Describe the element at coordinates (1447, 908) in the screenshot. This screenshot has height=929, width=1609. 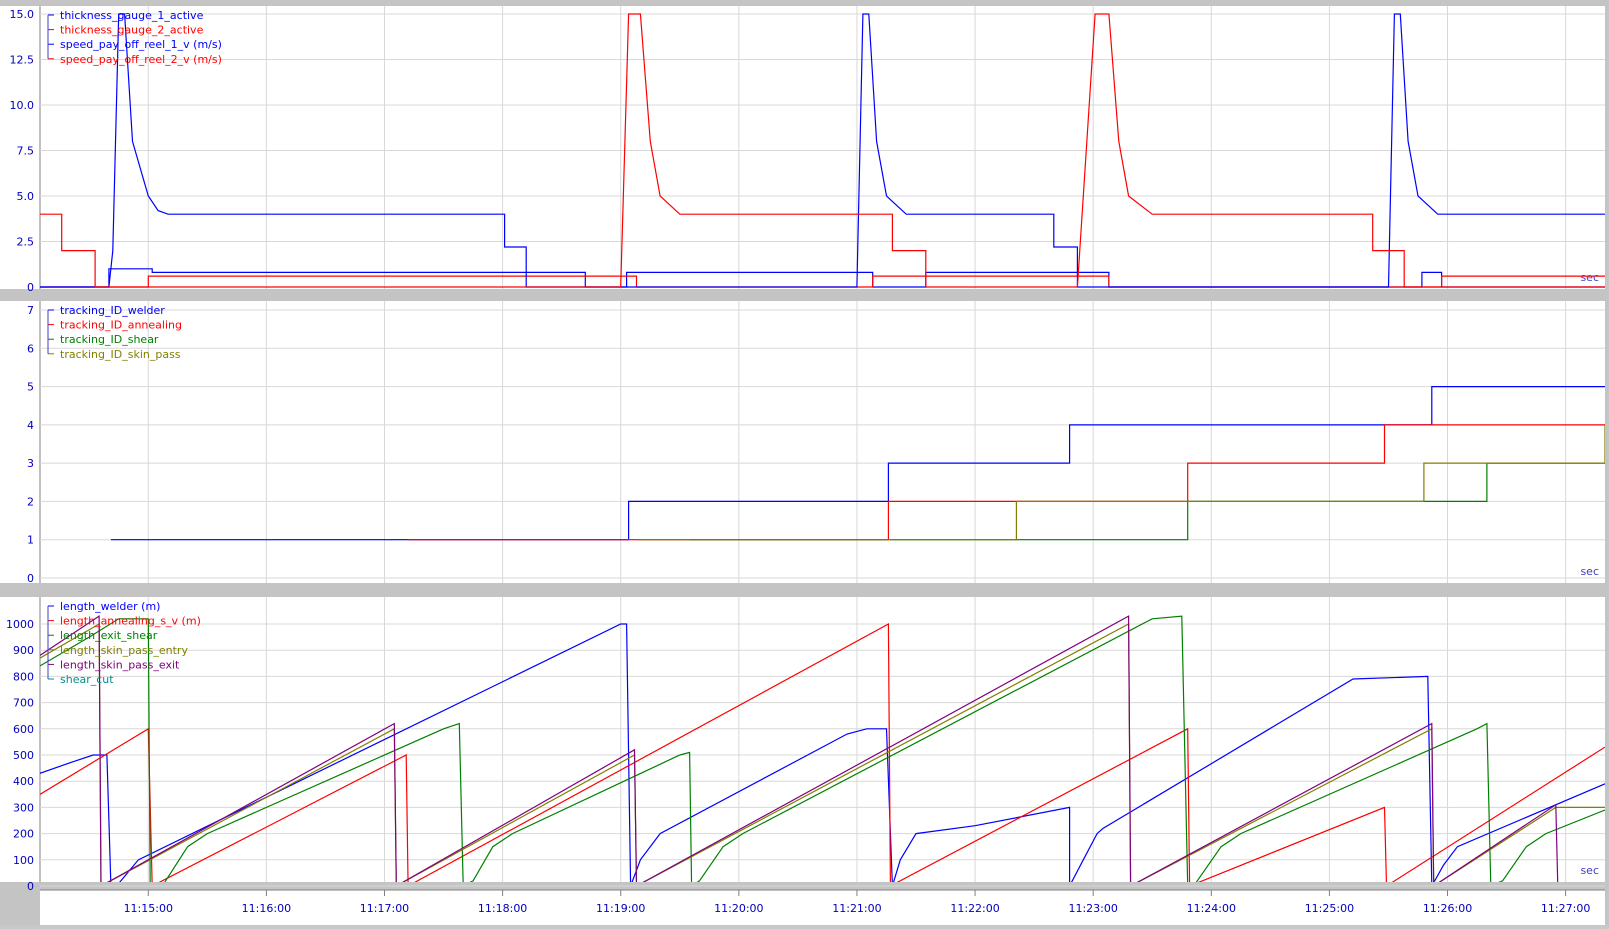
I see `x-tick-label: 11:26:00` at that location.